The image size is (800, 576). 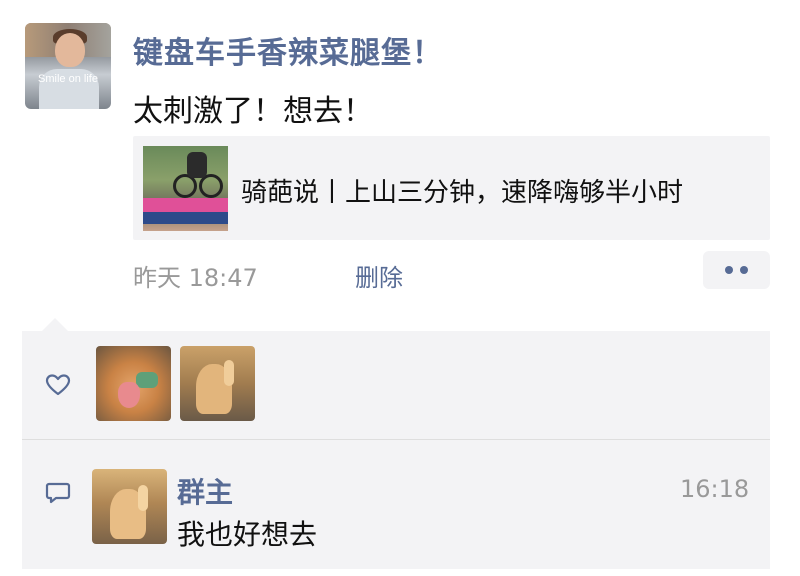 I want to click on post-text: 太刺激了！想去！, so click(x=253, y=111).